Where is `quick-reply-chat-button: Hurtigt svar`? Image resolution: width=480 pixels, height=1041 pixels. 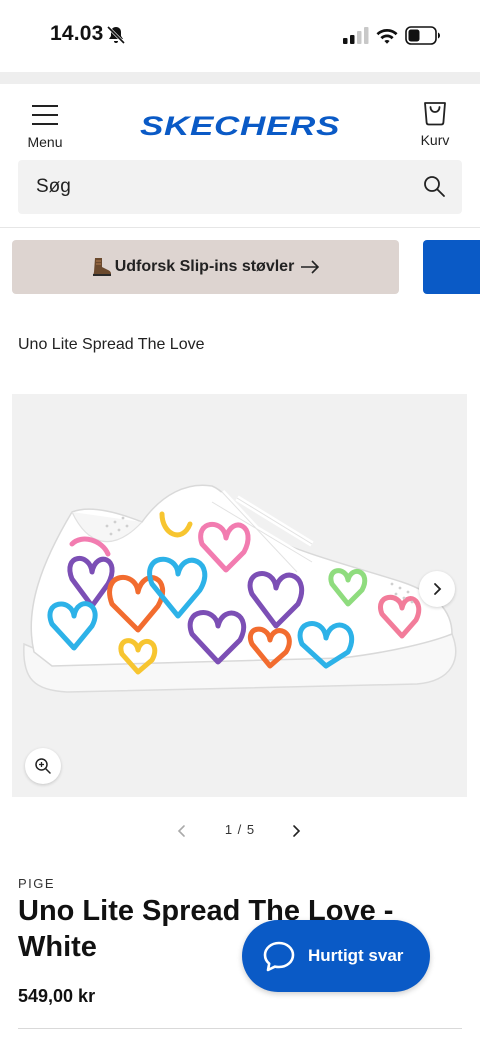 quick-reply-chat-button: Hurtigt svar is located at coordinates (336, 956).